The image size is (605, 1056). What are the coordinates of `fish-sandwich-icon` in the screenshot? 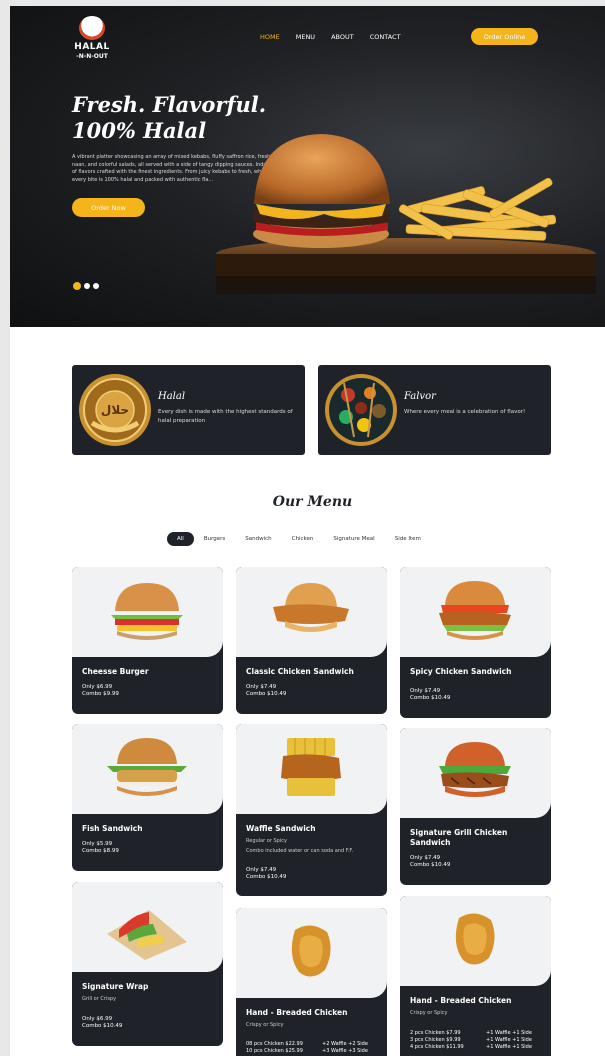 It's located at (147, 767).